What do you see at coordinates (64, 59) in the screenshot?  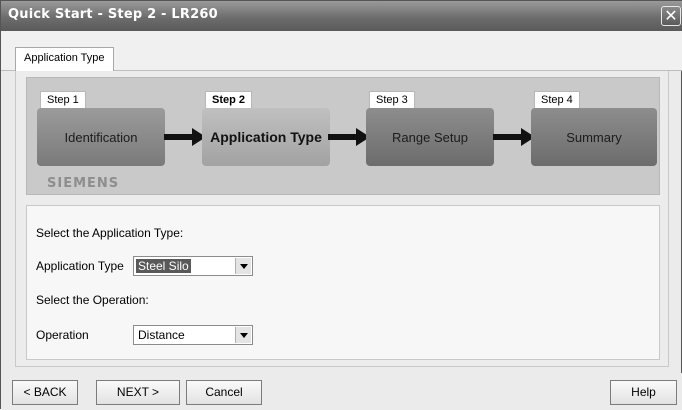 I see `tab-application-type: Application Type` at bounding box center [64, 59].